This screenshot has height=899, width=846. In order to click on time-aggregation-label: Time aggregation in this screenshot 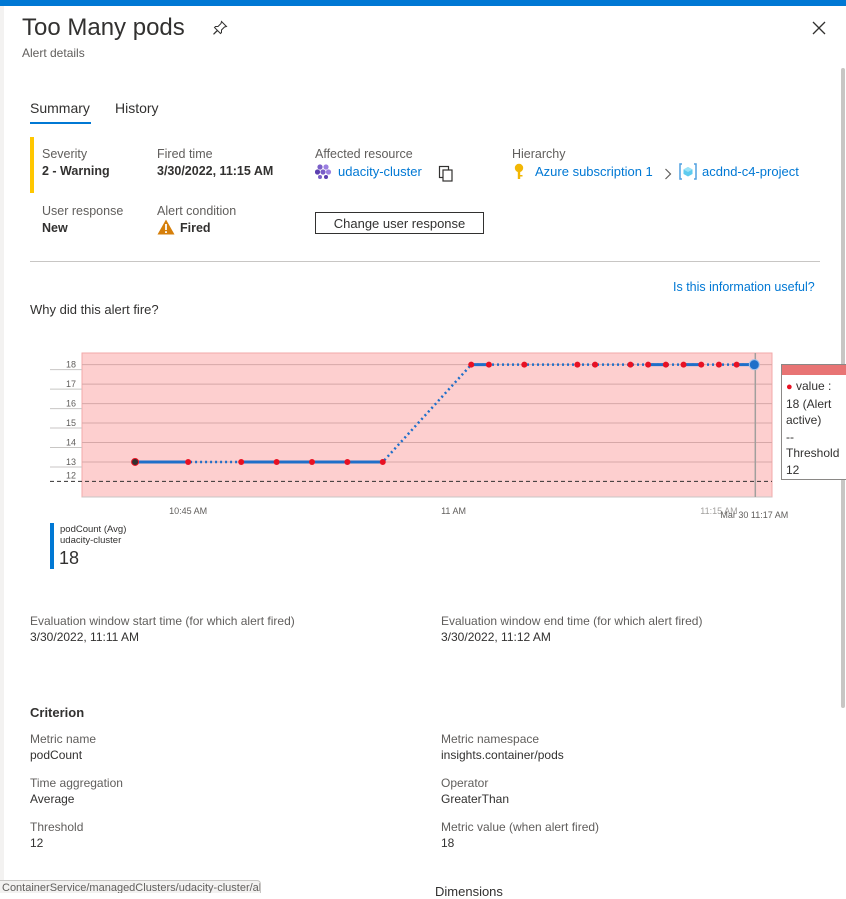, I will do `click(76, 783)`.